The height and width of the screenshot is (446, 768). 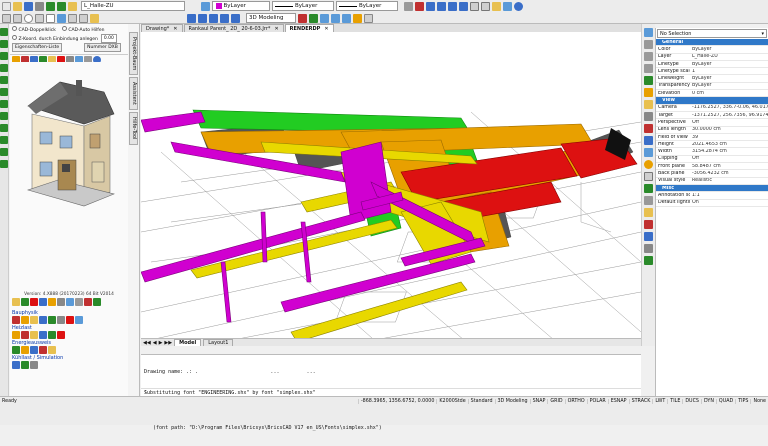 I want to click on print-icon, so click(x=39, y=6).